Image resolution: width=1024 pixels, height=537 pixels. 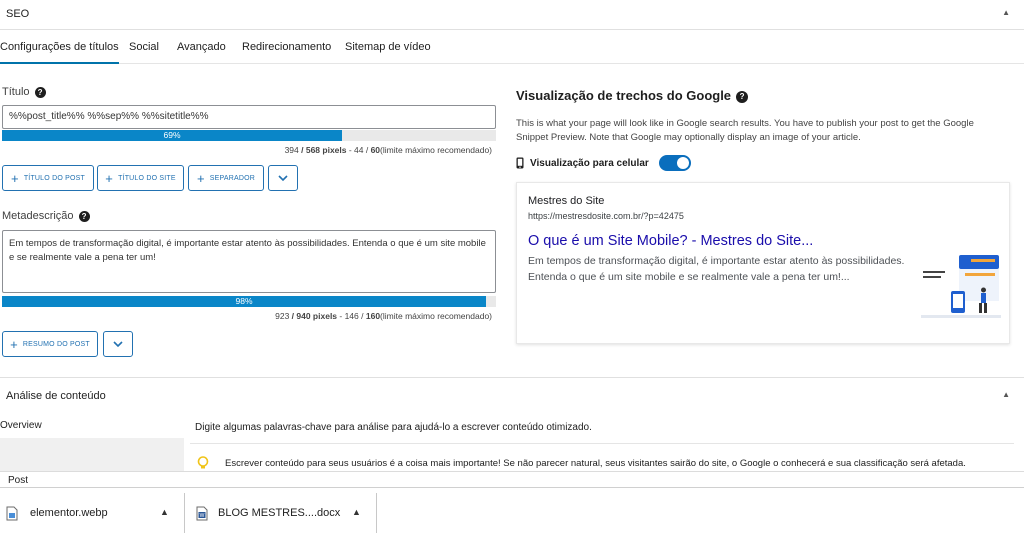 I want to click on title-label-text: Título, so click(x=16, y=92).